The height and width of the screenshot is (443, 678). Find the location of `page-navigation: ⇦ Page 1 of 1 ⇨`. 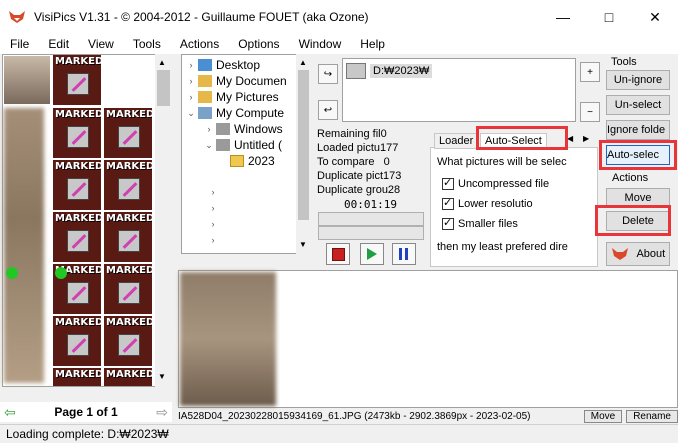

page-navigation: ⇦ Page 1 of 1 ⇨ is located at coordinates (86, 412).